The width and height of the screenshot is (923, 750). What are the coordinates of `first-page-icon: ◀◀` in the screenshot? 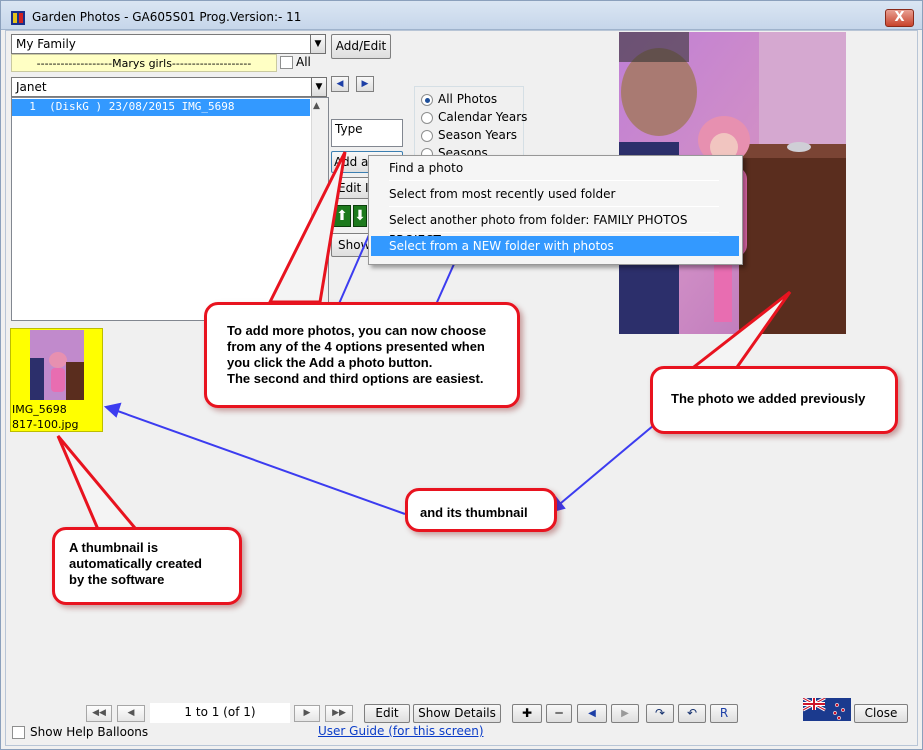 It's located at (99, 713).